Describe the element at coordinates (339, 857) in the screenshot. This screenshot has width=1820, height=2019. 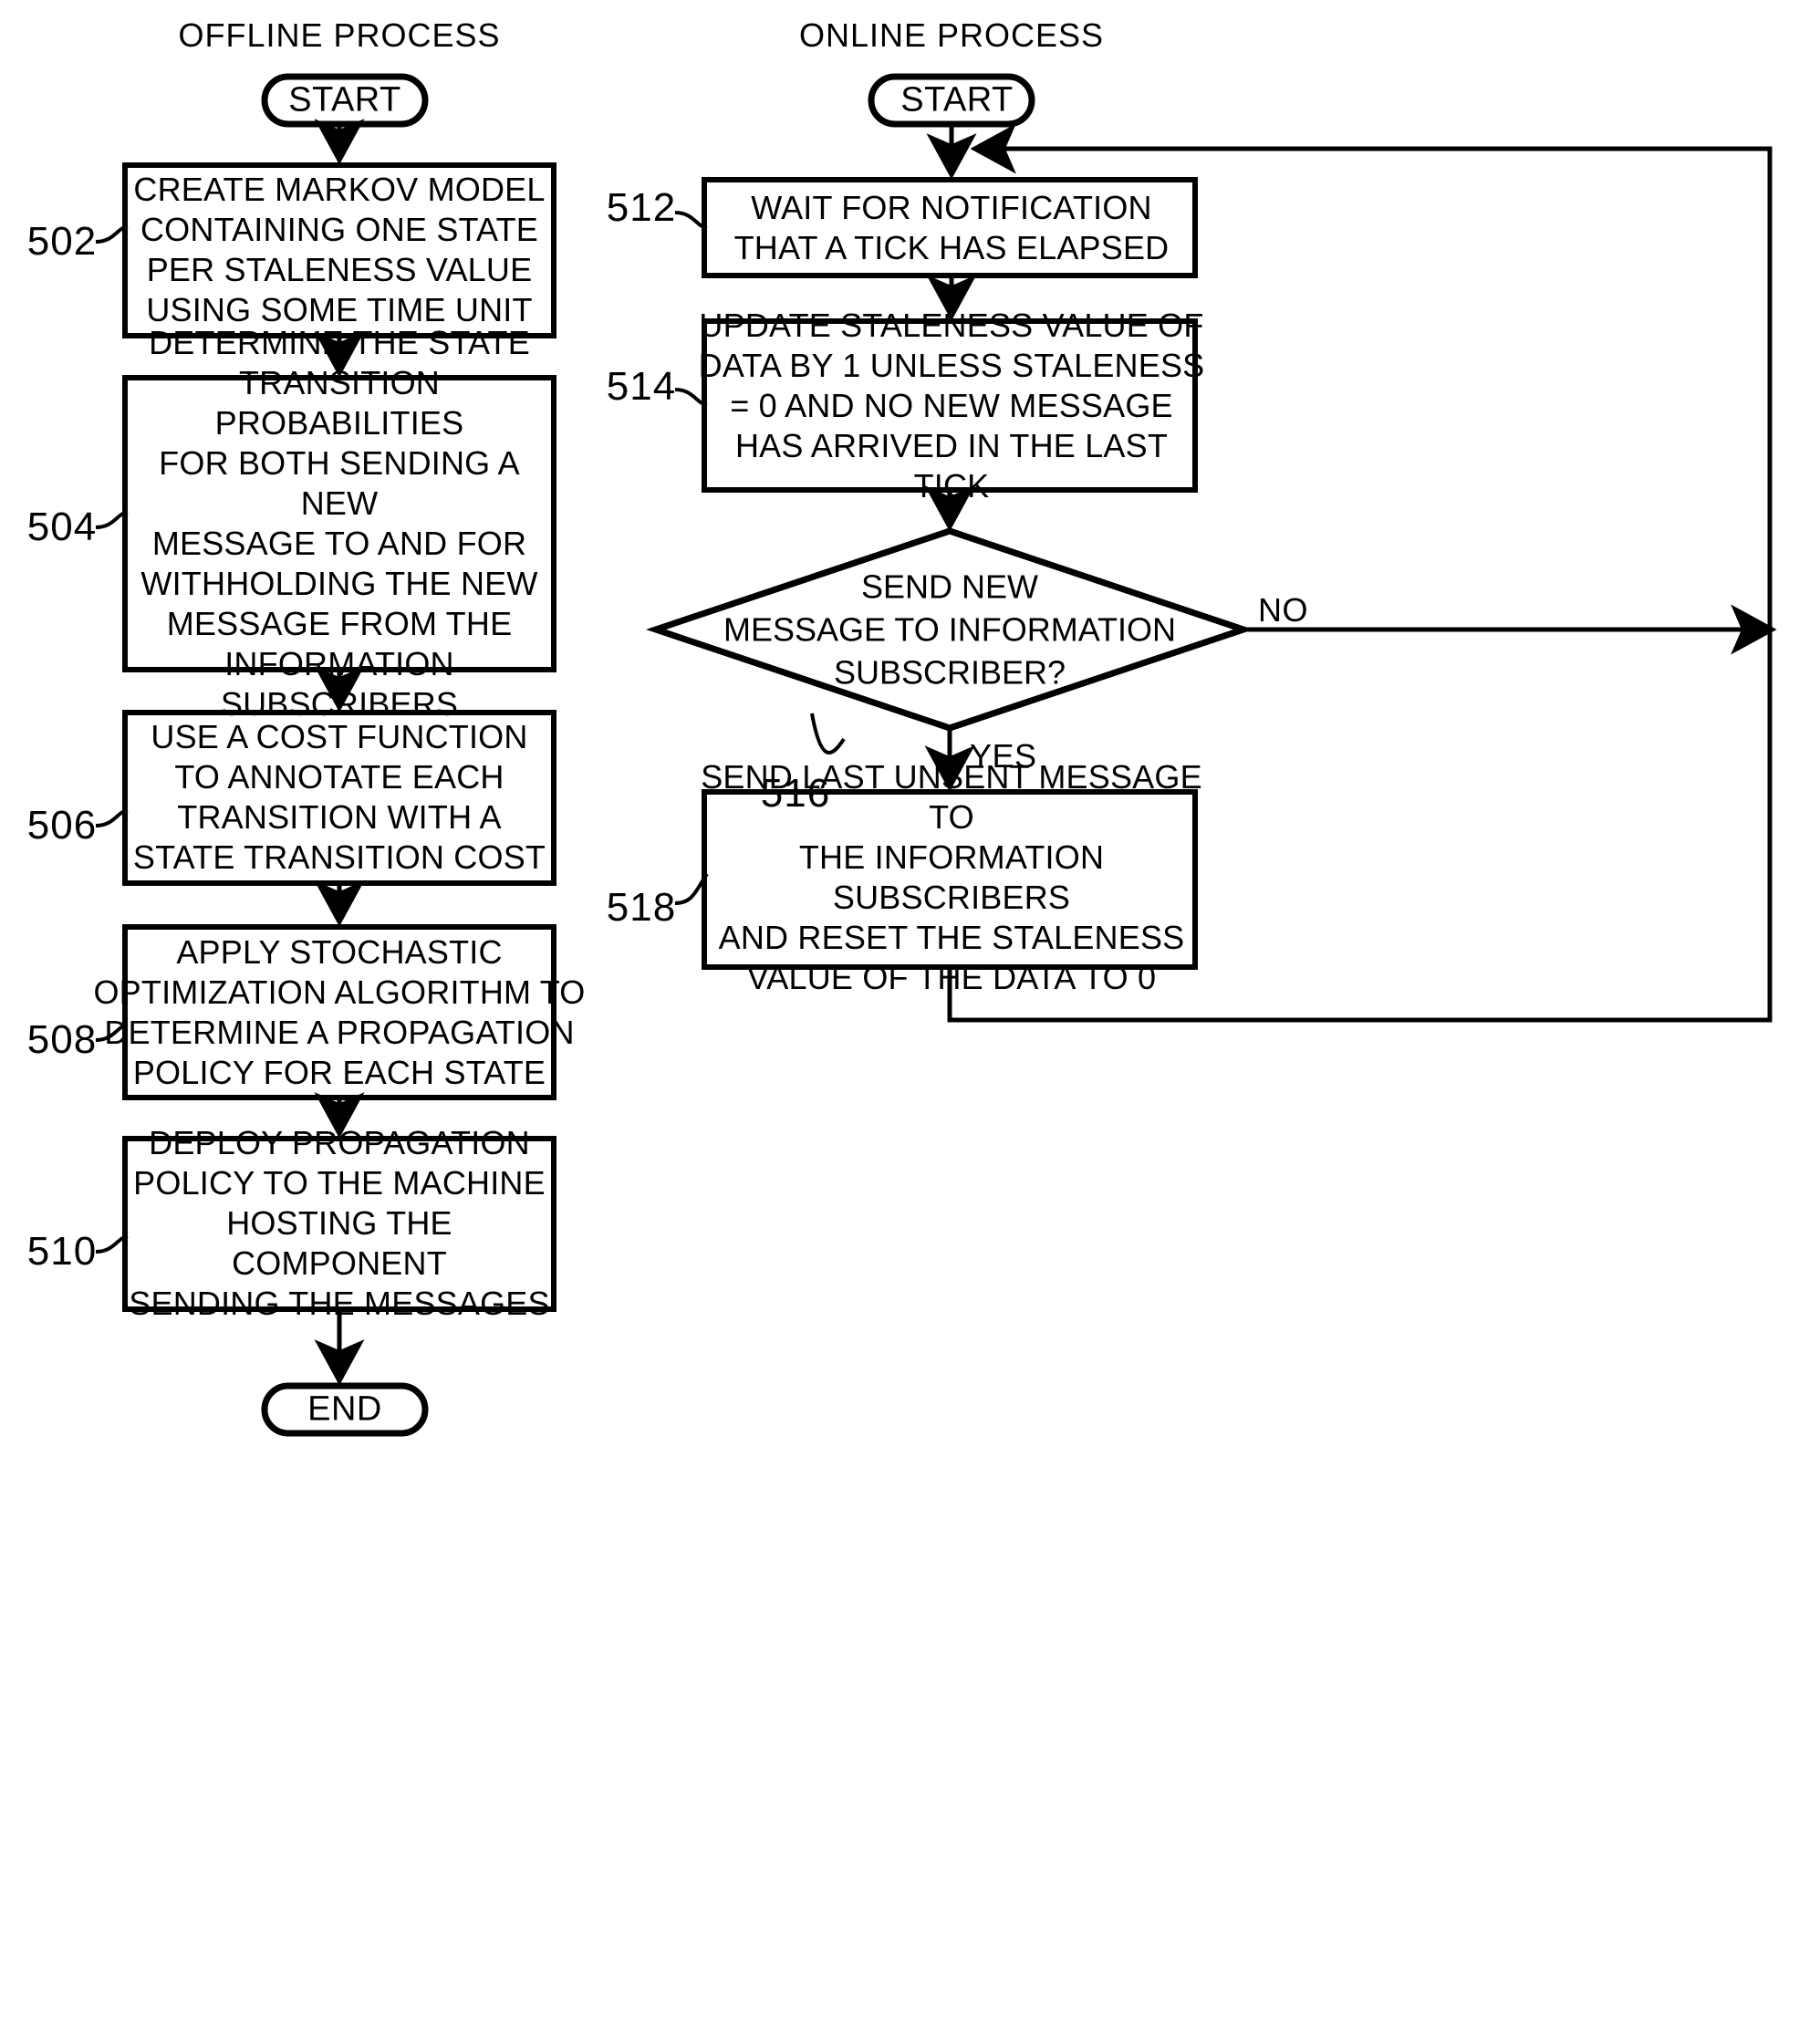
I see `text-line: STATE TRANSITION COST` at that location.